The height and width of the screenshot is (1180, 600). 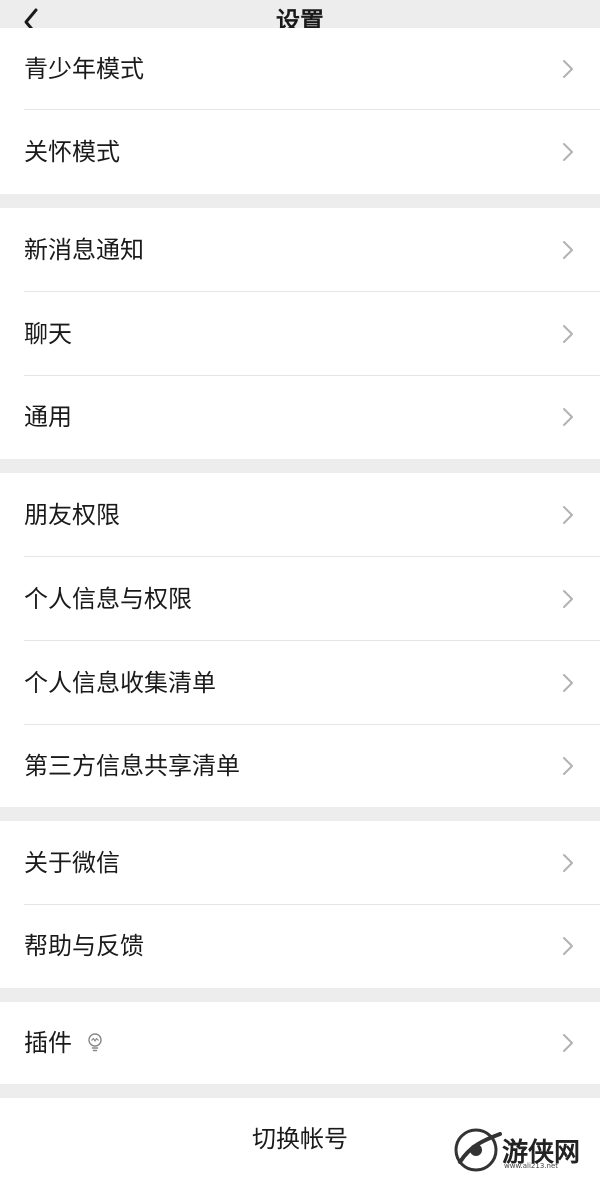 I want to click on settings-item-label: 关于微信, so click(x=72, y=863).